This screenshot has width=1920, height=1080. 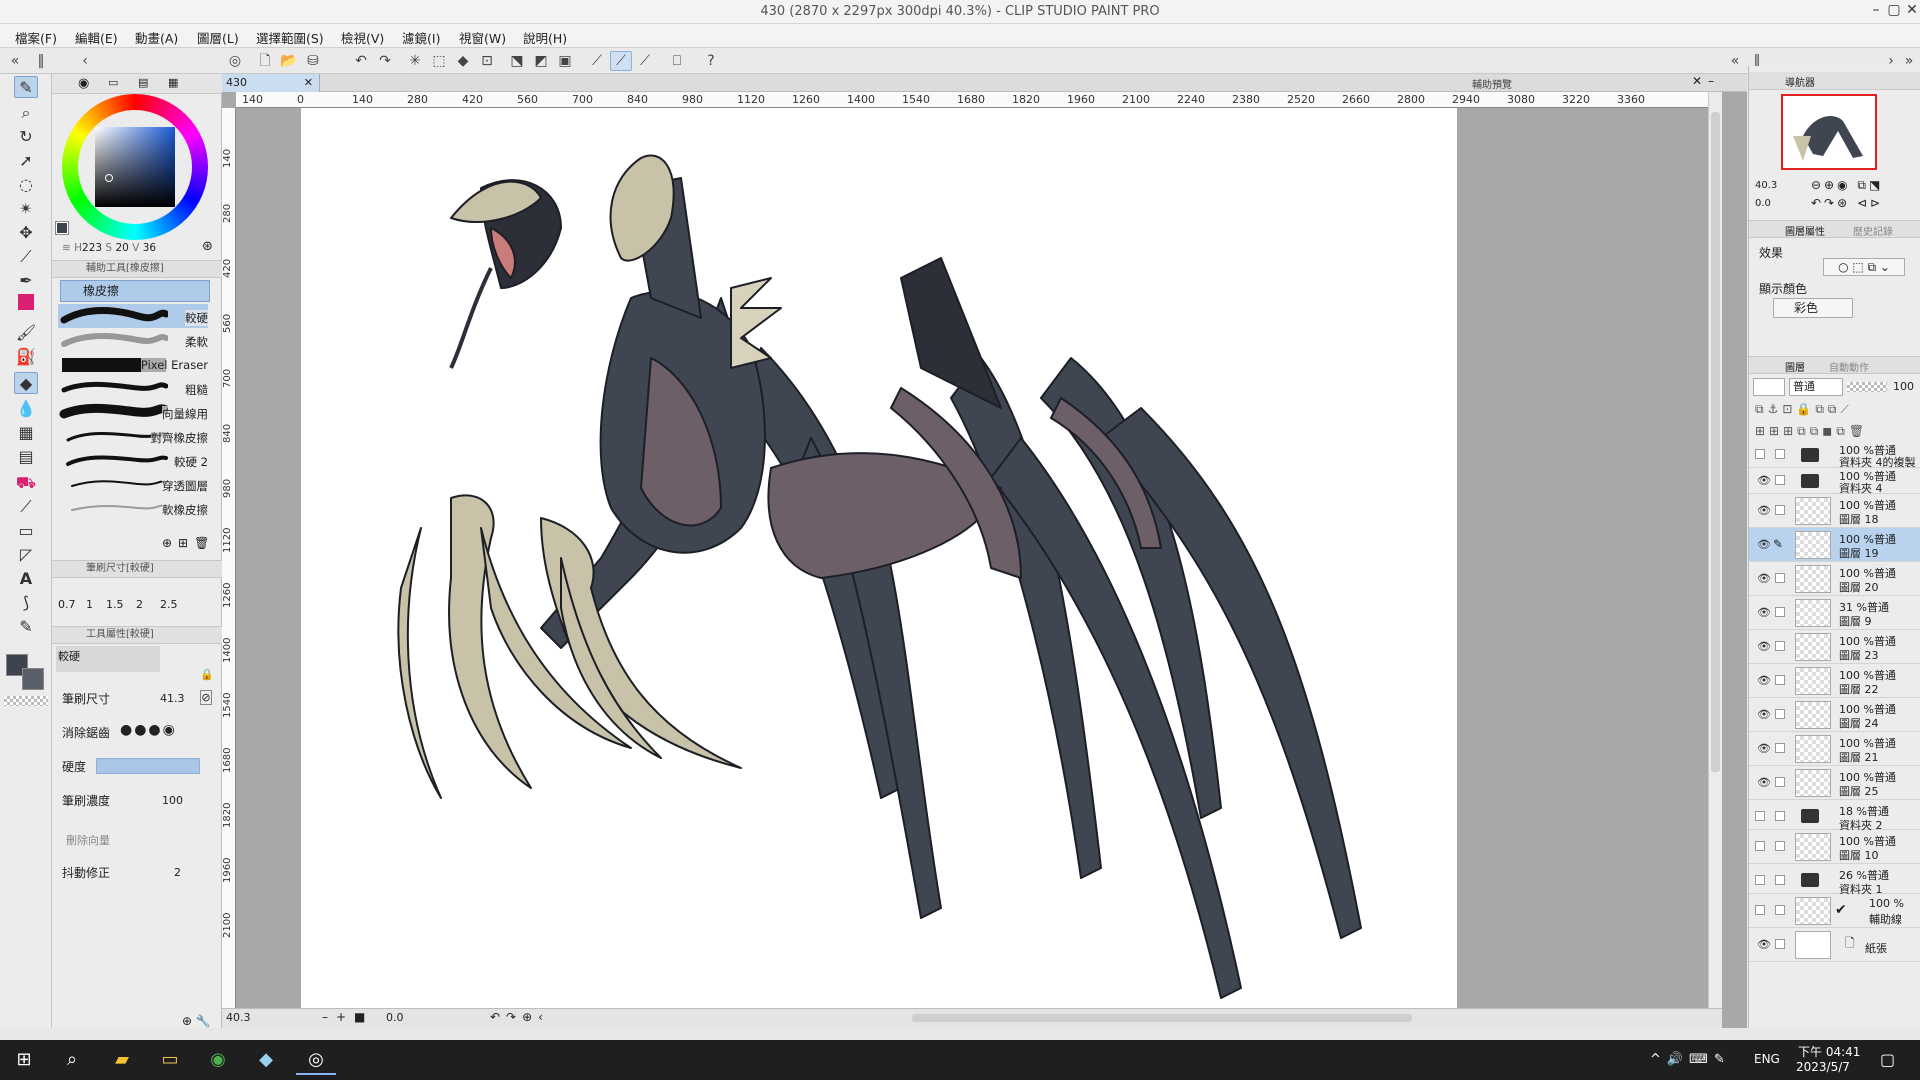 I want to click on mini-main-swatch, so click(x=62, y=228).